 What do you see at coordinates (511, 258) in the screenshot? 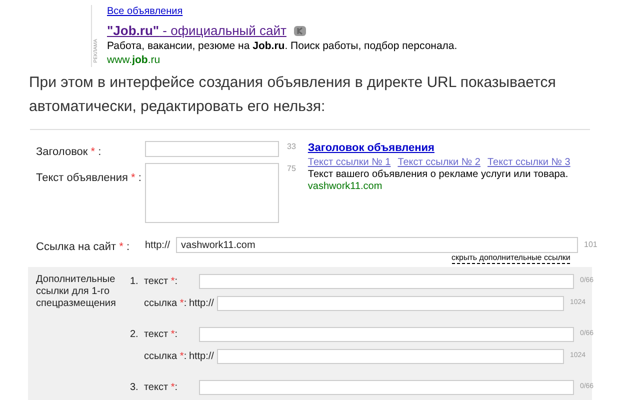
I see `hide-links-link: скрыть дополнительные ссылки` at bounding box center [511, 258].